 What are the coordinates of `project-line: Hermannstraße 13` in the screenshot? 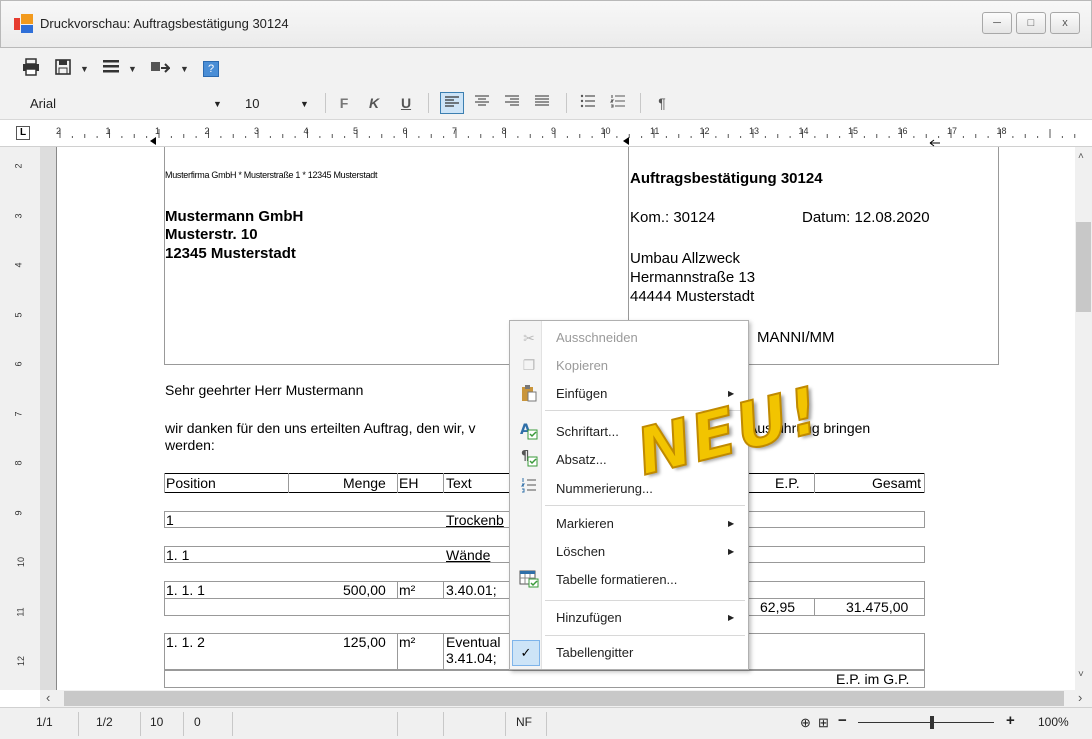 It's located at (693, 277).